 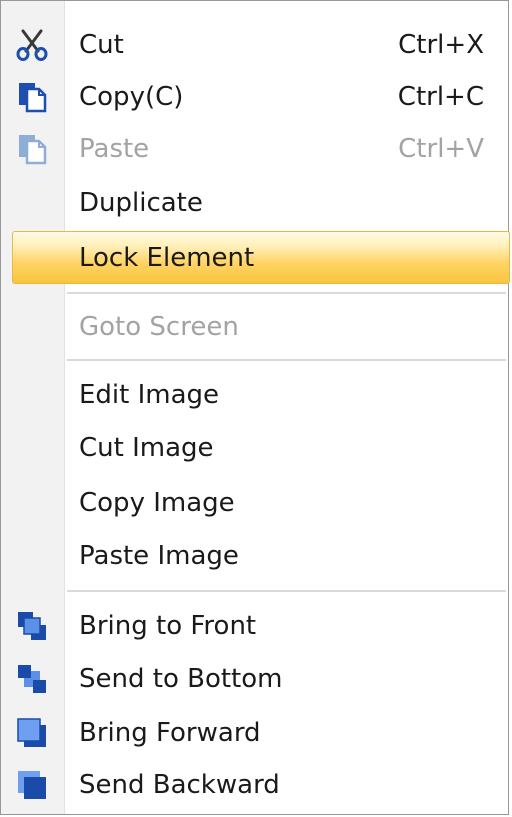 I want to click on menu-item-lock-element: Lock Element, so click(x=261, y=257).